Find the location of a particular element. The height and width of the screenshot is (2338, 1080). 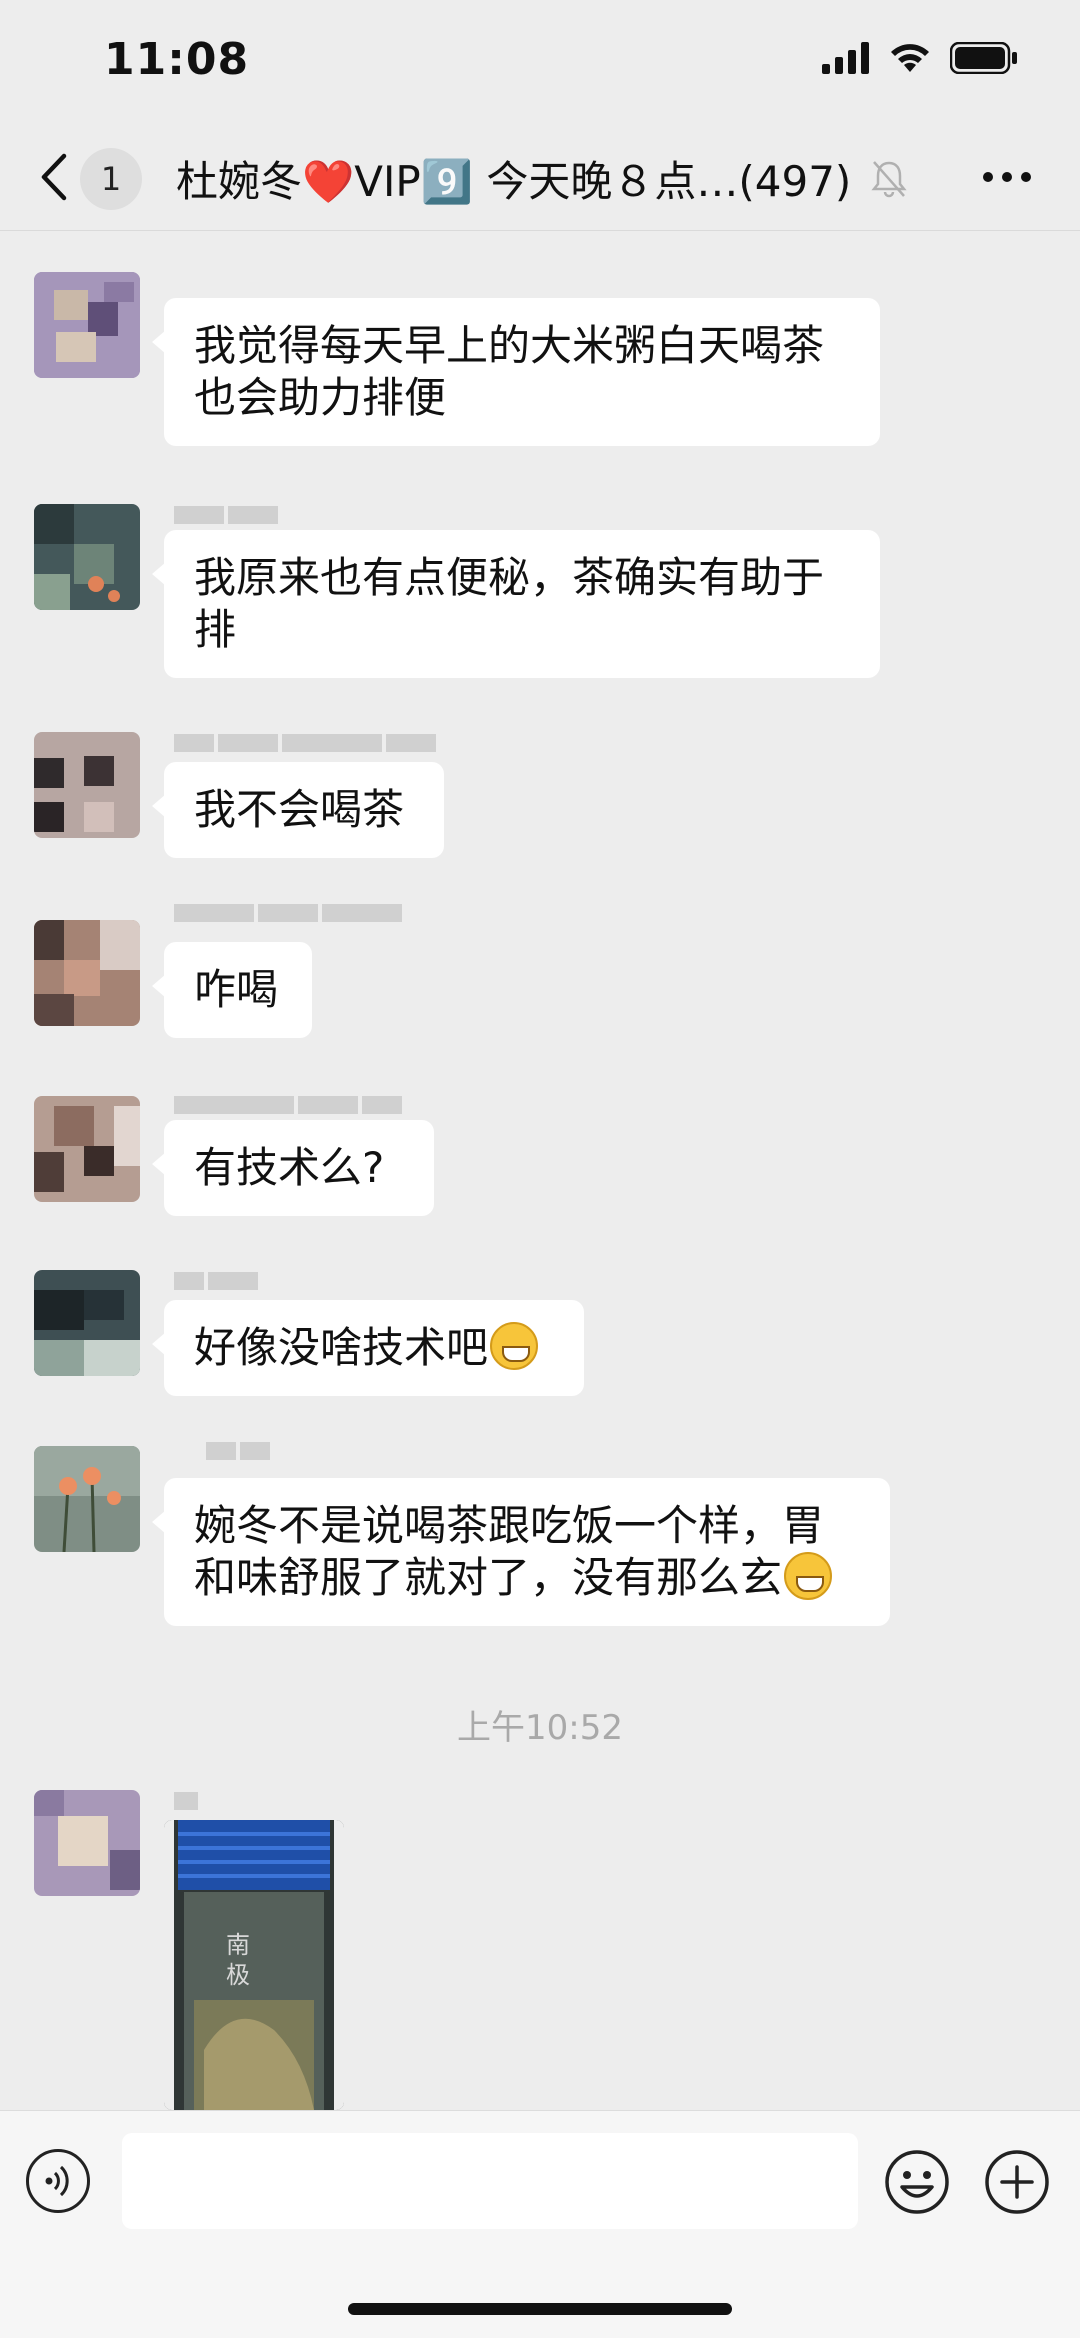

message-bubble: 咋喝 is located at coordinates (232, 990).